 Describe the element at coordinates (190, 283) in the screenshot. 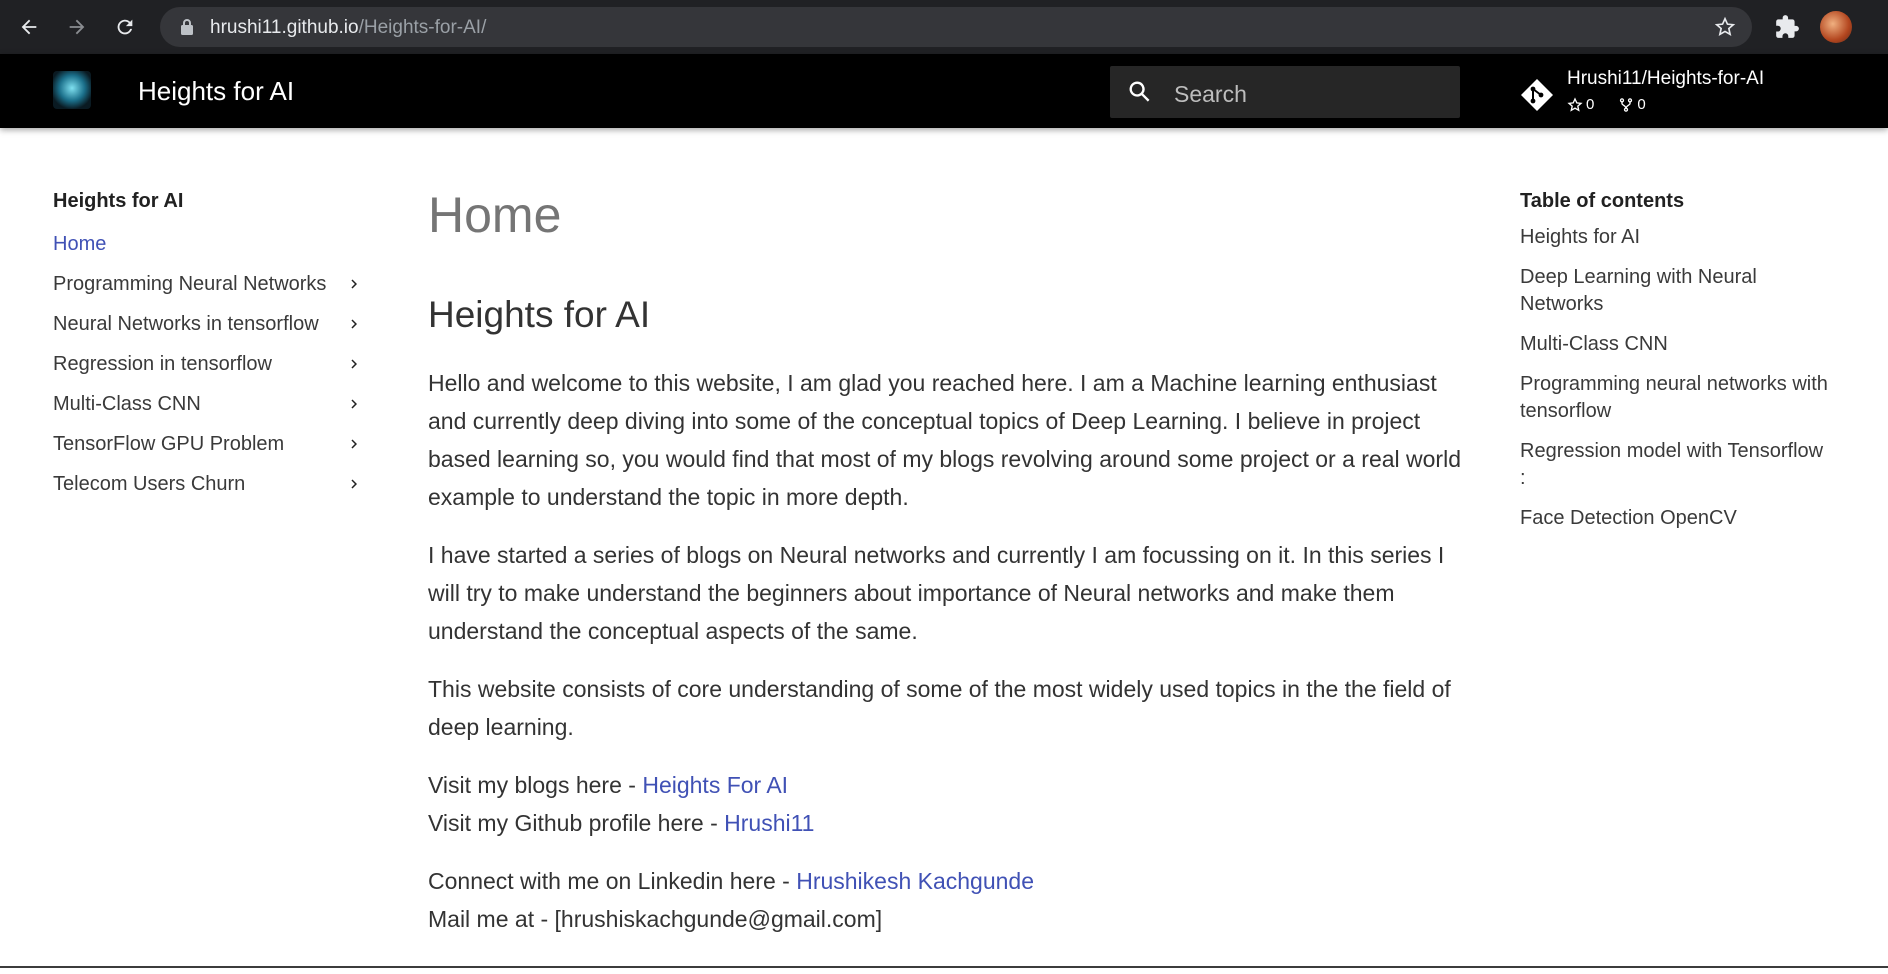

I see `nav-item-label: Programming Neural Networks` at that location.